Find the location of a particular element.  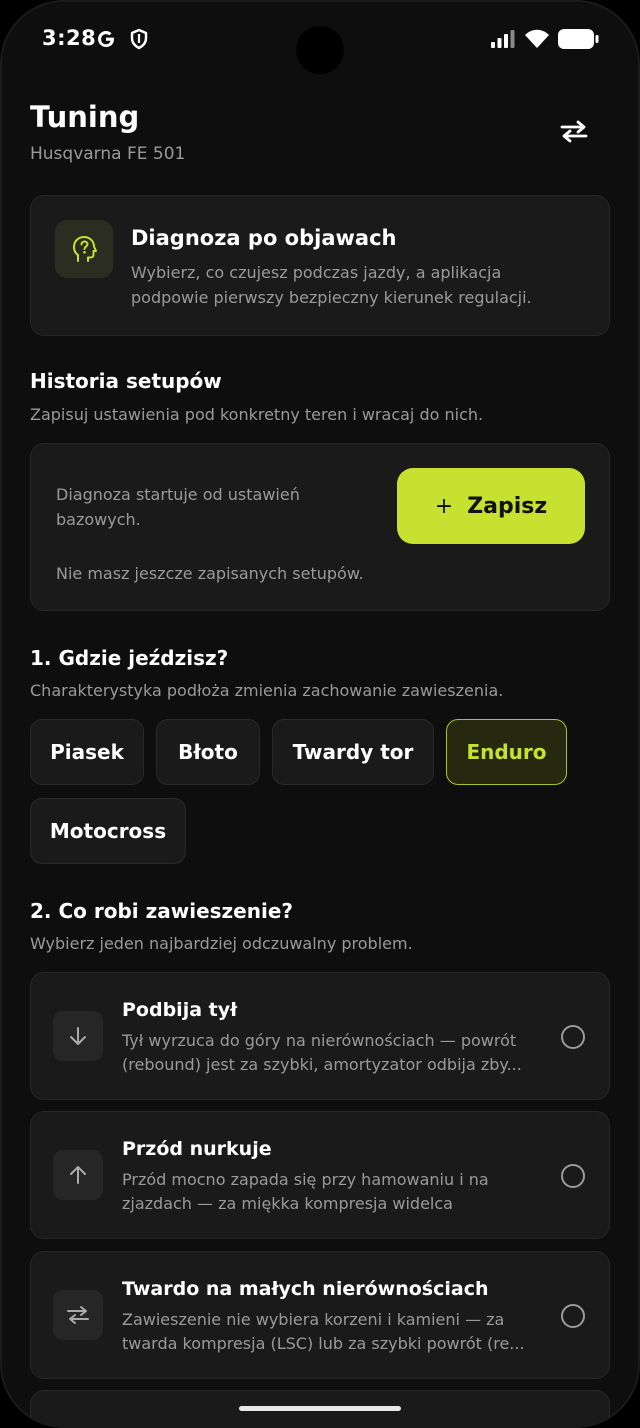

empty-setups-text: Nie masz jeszcze zapisanych setupów. is located at coordinates (210, 573).